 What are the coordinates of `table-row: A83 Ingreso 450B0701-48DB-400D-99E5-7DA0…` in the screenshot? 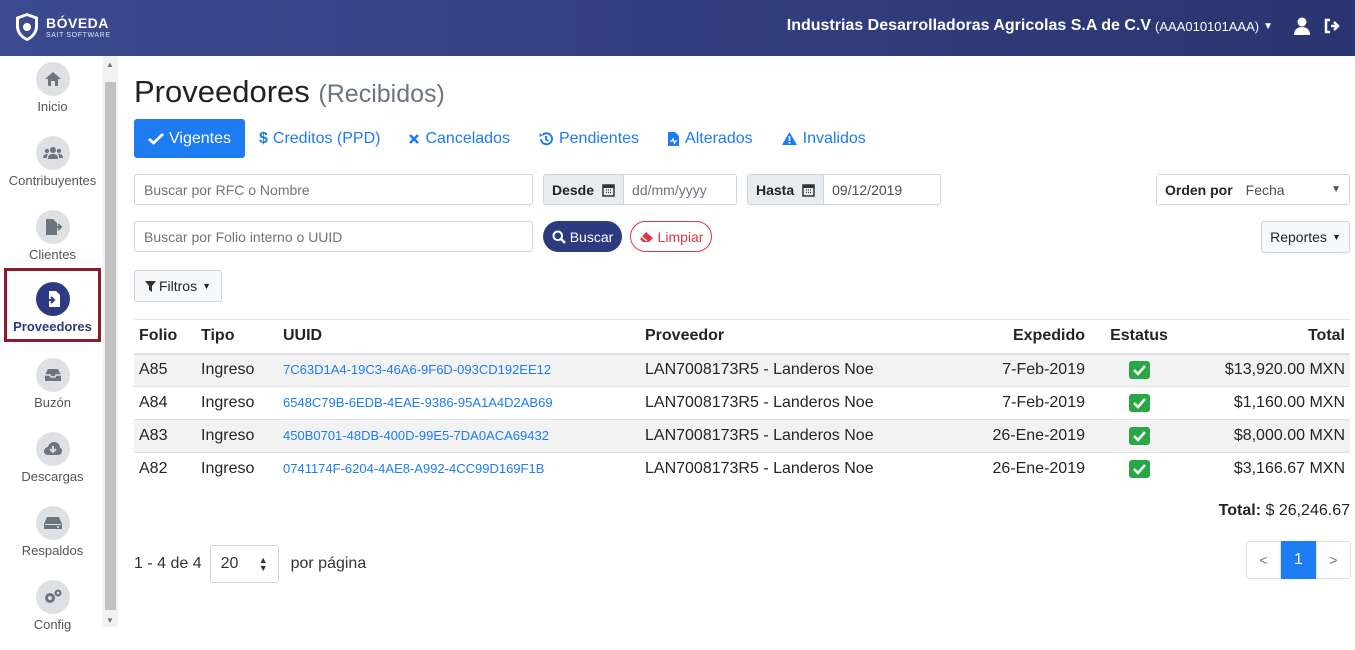 It's located at (742, 436).